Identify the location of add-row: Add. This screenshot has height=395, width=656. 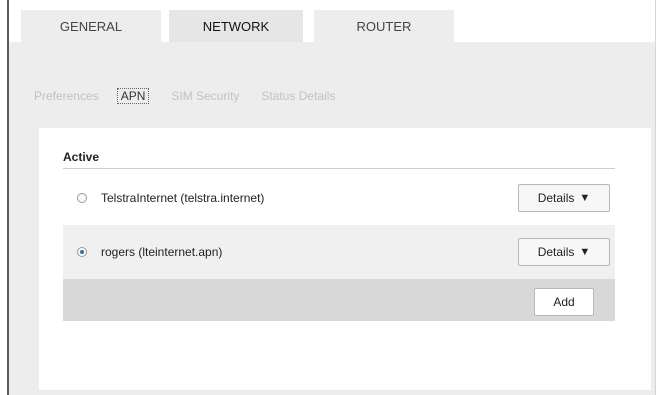
(339, 300).